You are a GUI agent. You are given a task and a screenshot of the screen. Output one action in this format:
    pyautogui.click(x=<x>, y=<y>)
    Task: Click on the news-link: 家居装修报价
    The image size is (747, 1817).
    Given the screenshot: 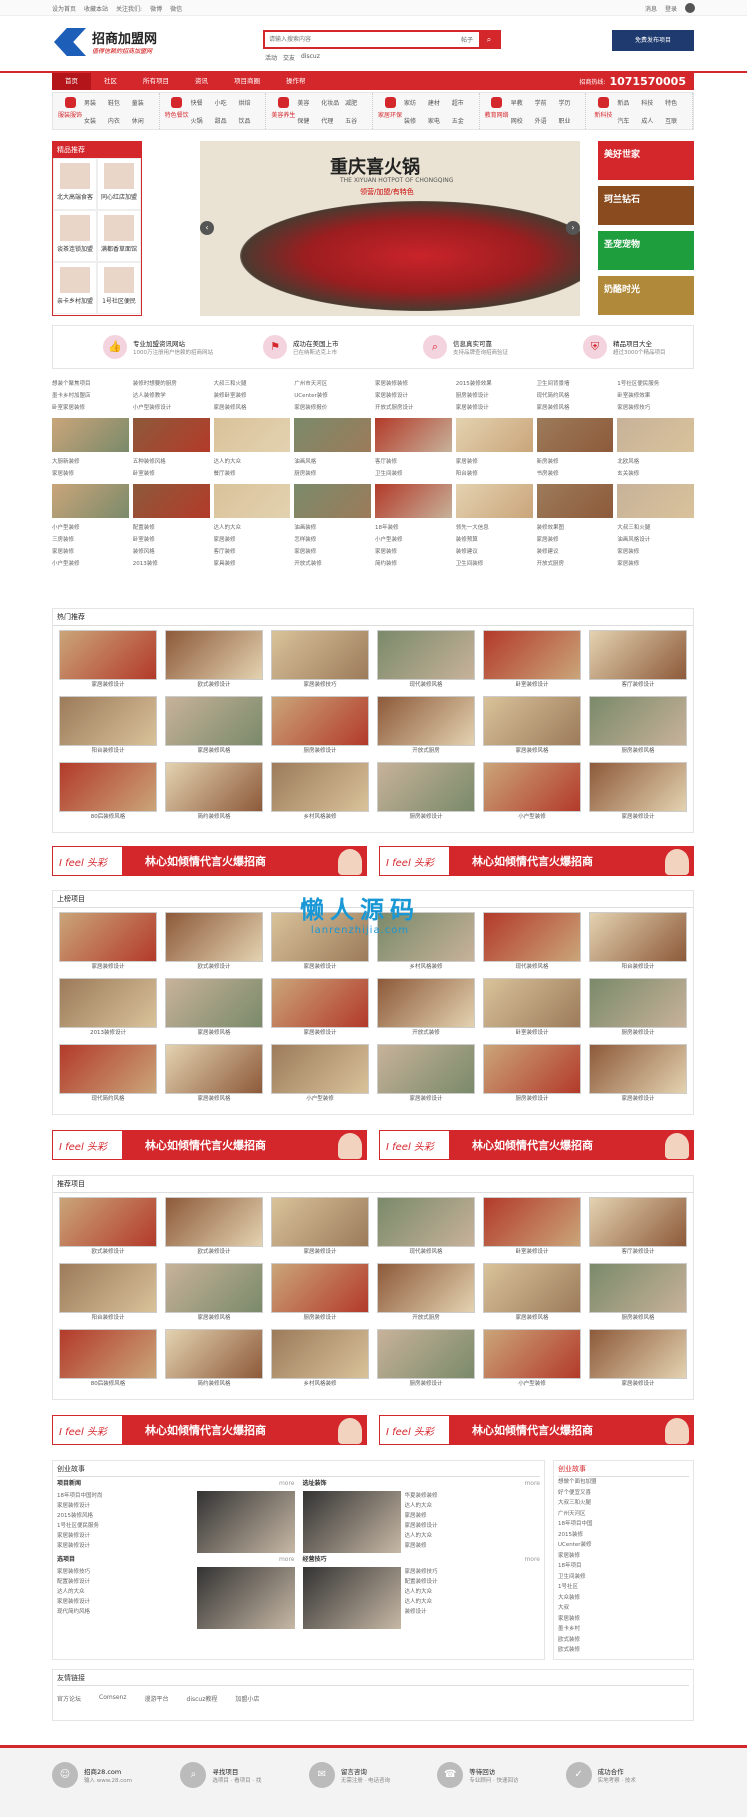 What is the action you would take?
    pyautogui.click(x=332, y=408)
    